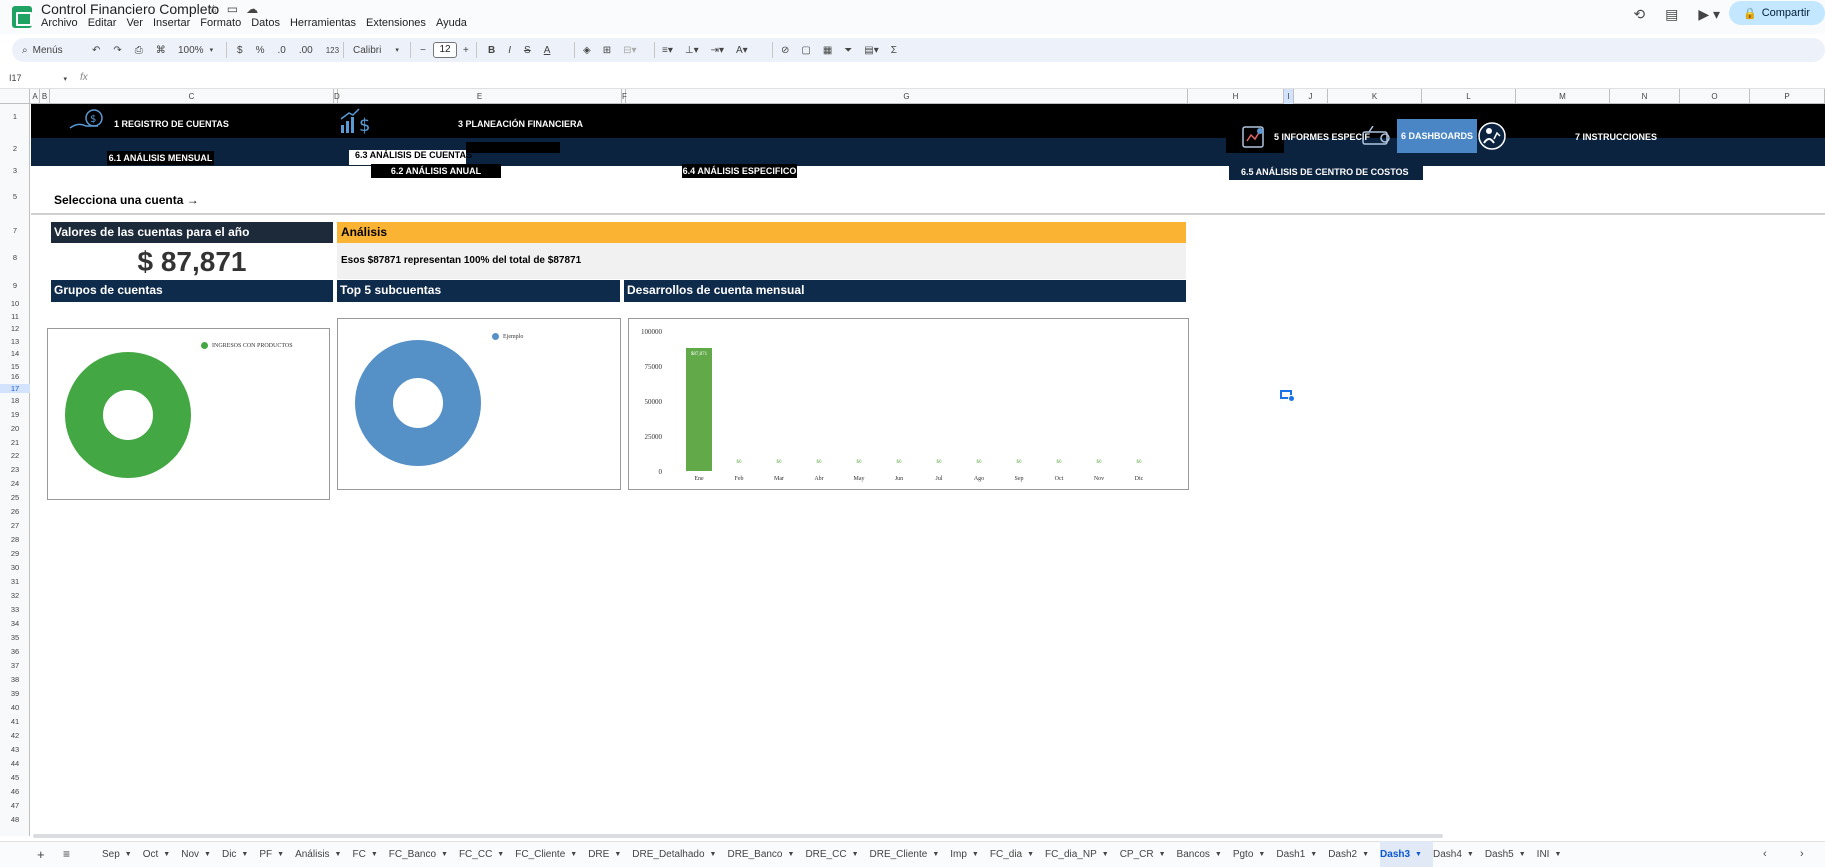 The width and height of the screenshot is (1825, 867). I want to click on row-header: 33, so click(15, 609).